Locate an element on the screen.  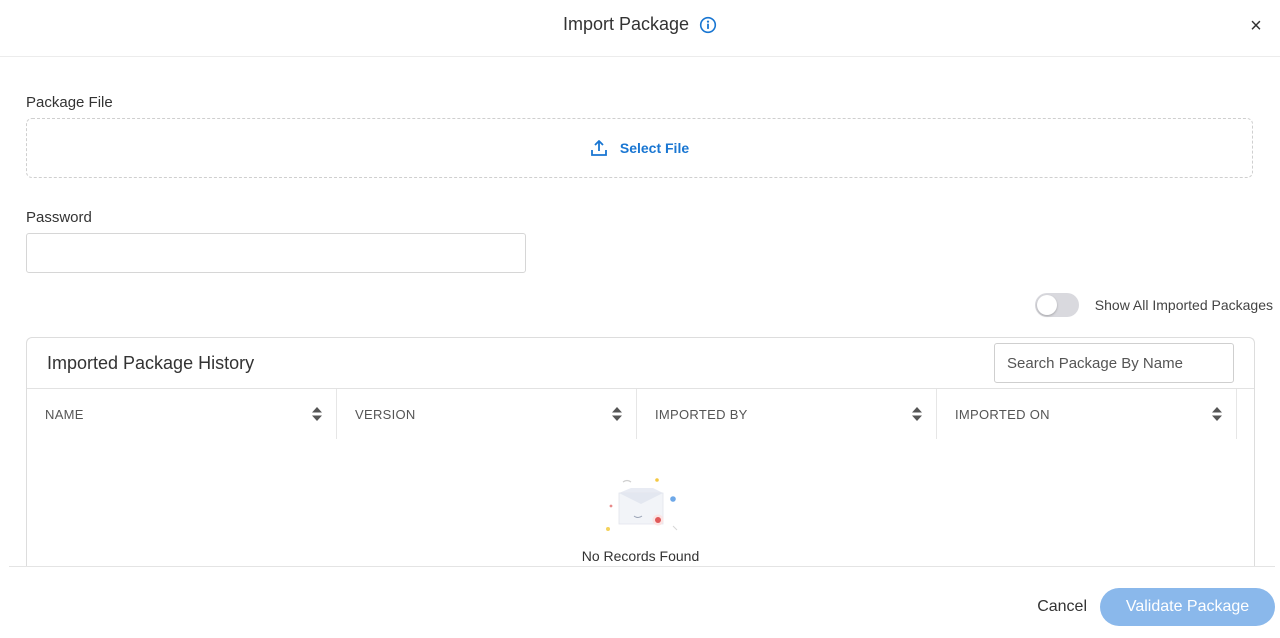
dialog-header: Import Package × is located at coordinates (640, 28).